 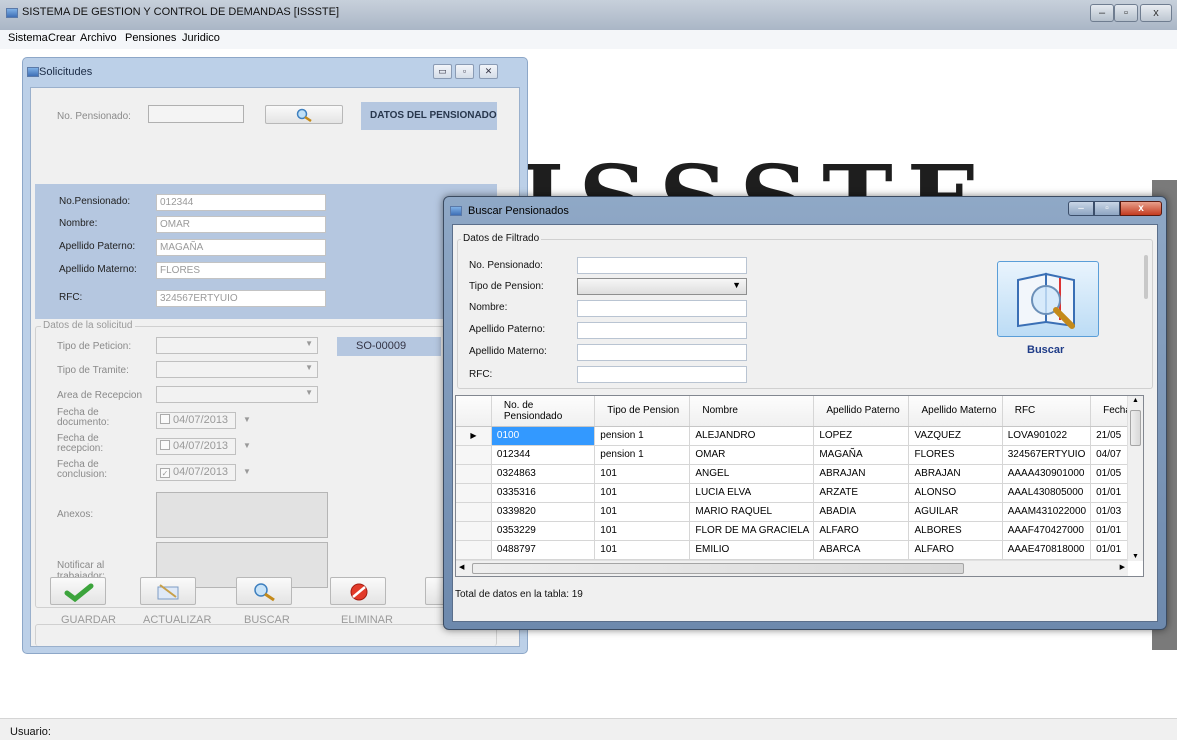 What do you see at coordinates (955, 512) in the screenshot?
I see `table-cell: AGUILAR` at bounding box center [955, 512].